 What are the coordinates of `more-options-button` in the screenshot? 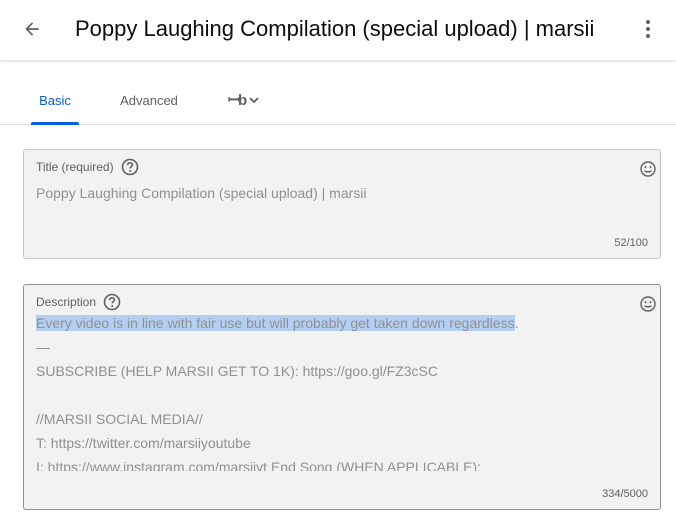 It's located at (648, 29).